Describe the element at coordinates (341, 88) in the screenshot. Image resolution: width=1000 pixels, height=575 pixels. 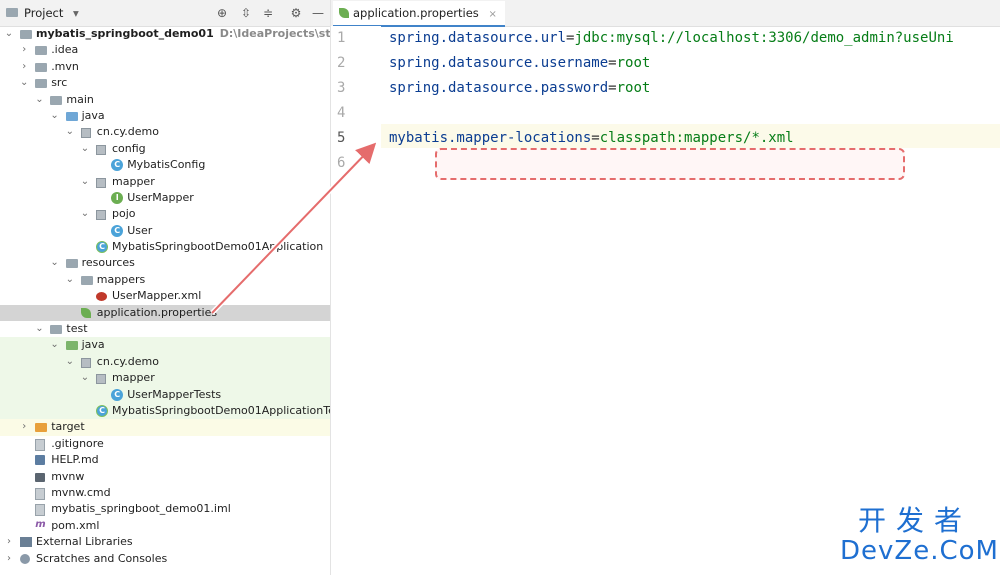
I see `line-number: 3` at that location.